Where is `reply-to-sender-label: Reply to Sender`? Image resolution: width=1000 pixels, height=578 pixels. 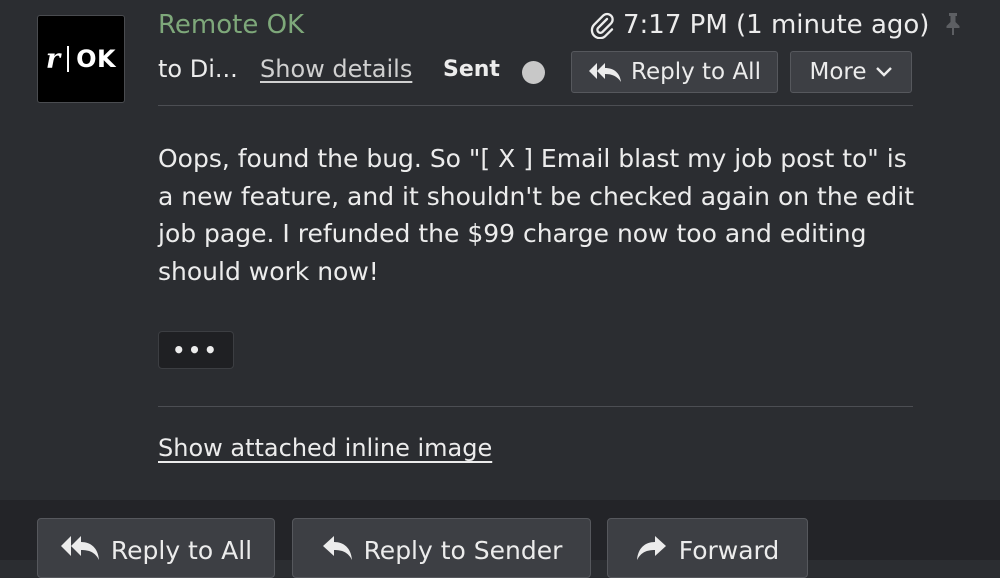 reply-to-sender-label: Reply to Sender is located at coordinates (463, 550).